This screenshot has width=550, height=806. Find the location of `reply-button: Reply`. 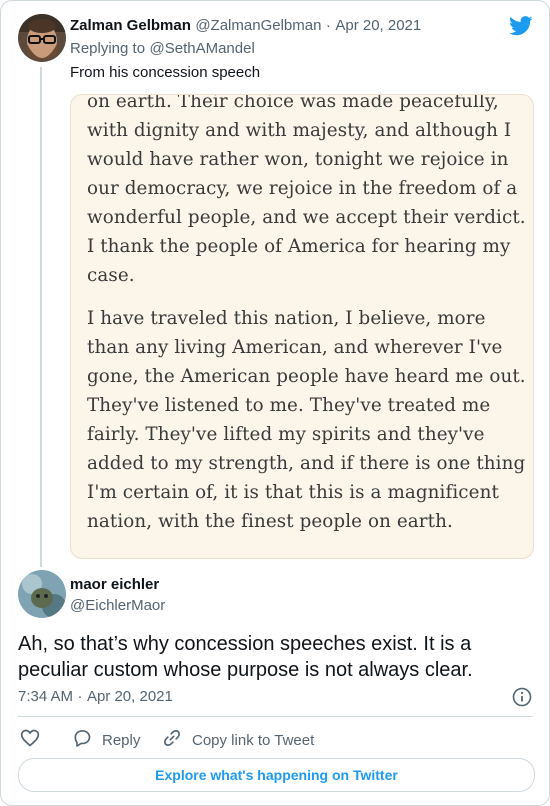

reply-button: Reply is located at coordinates (106, 740).